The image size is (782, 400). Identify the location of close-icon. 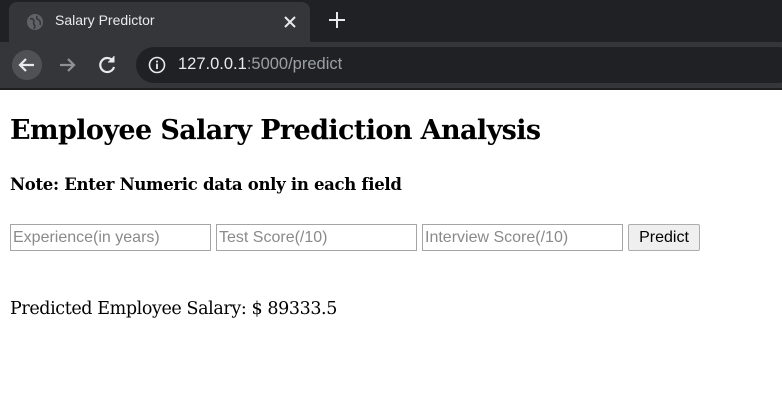
(290, 22).